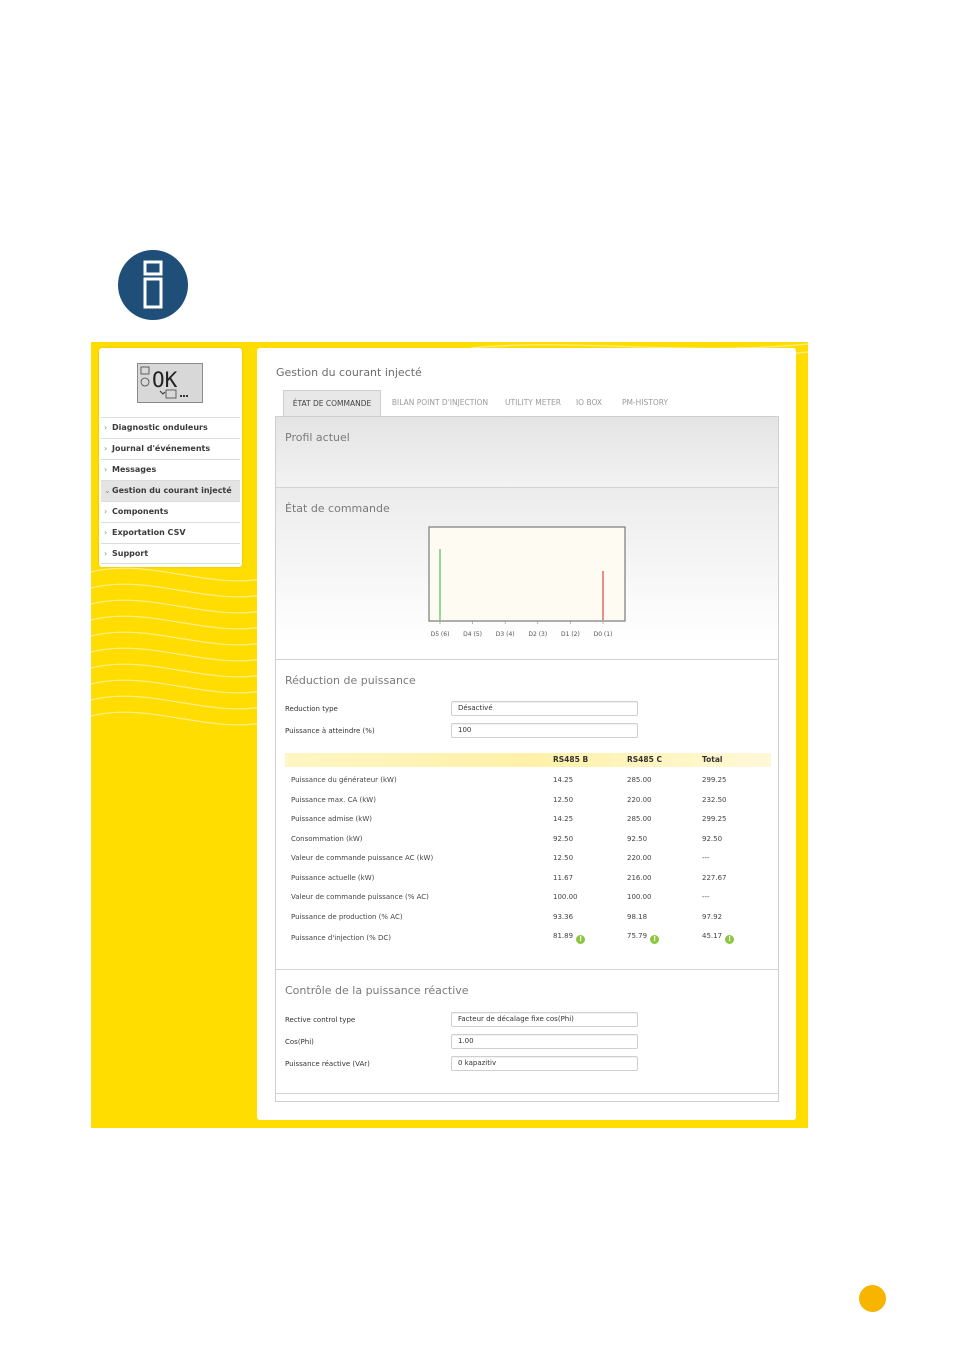 This screenshot has width=954, height=1349. I want to click on section-title: Contrôle de la puissance réactive, so click(377, 990).